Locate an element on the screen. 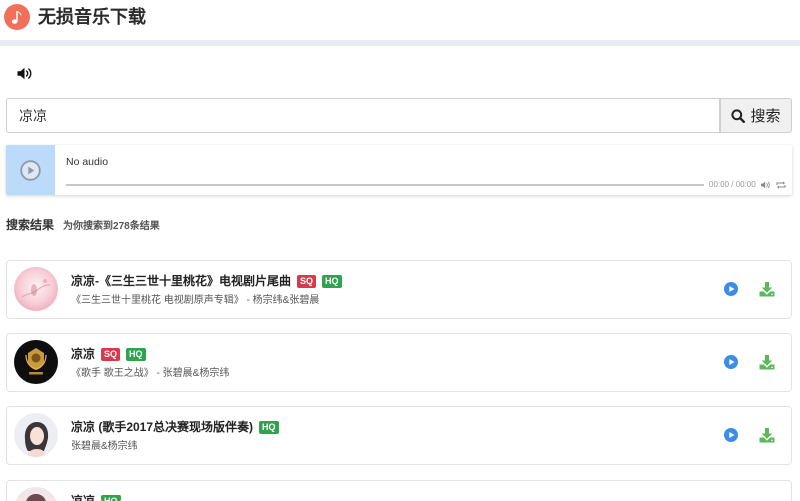 Image resolution: width=800 pixels, height=501 pixels. progress-bar is located at coordinates (385, 185).